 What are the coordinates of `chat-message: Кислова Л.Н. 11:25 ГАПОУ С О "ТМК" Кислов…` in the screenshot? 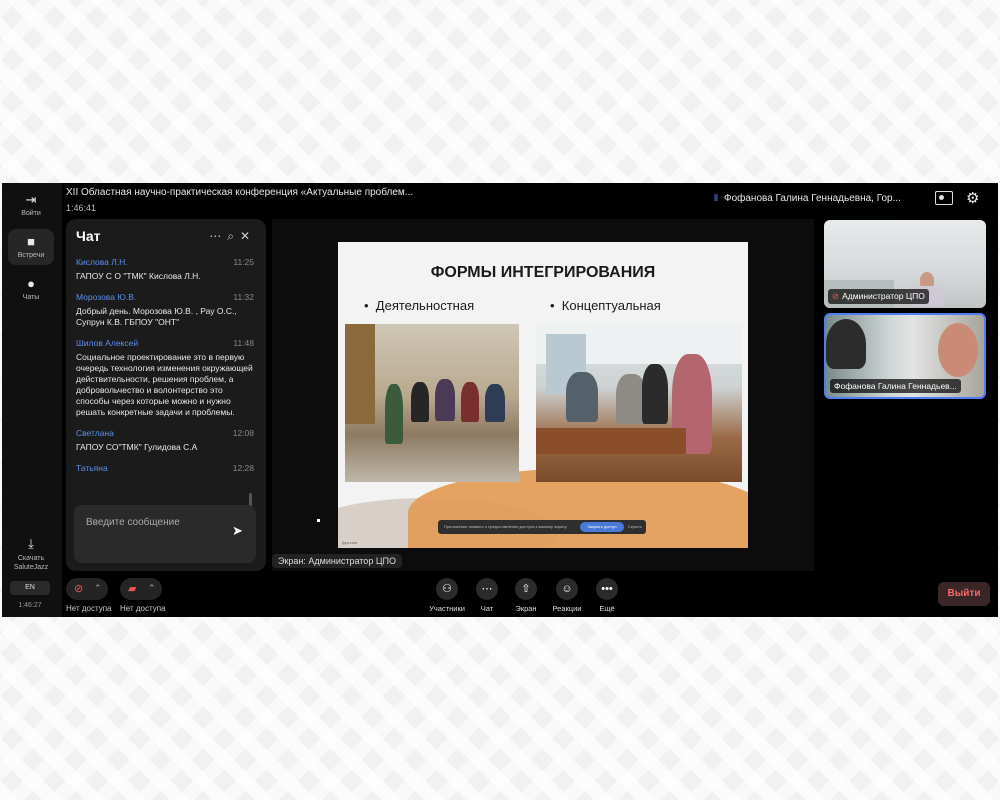 It's located at (165, 269).